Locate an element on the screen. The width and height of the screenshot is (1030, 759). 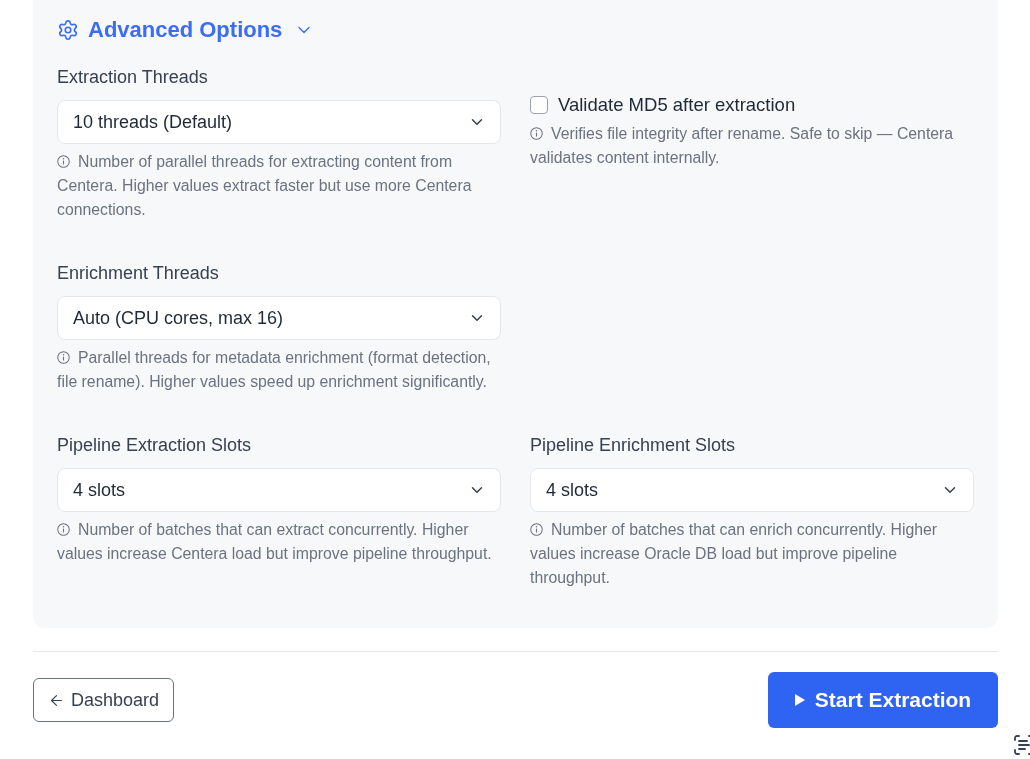
help-text: Verifies file integrity after rename. Safe to skip — Centera validates content internally. is located at coordinates (742, 146).